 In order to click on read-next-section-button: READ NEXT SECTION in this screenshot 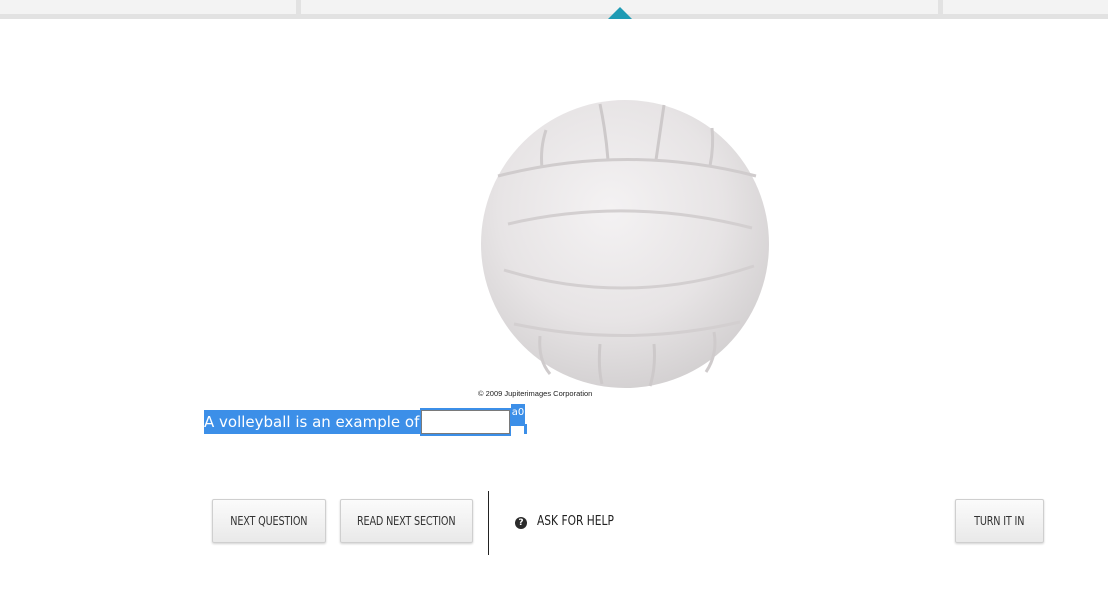, I will do `click(406, 521)`.